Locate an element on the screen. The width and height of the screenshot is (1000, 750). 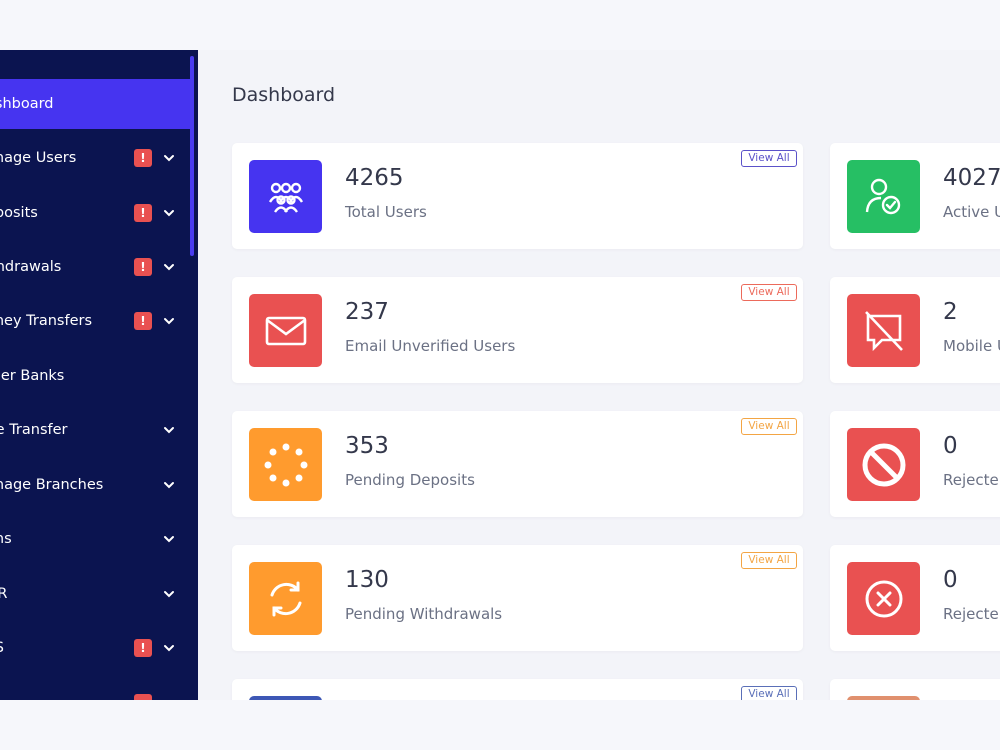
ban-icon is located at coordinates (883, 464).